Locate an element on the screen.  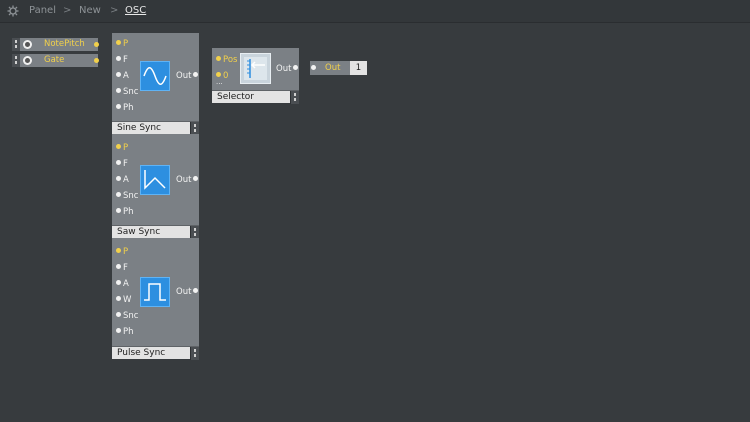
port-w: W is located at coordinates (123, 300).